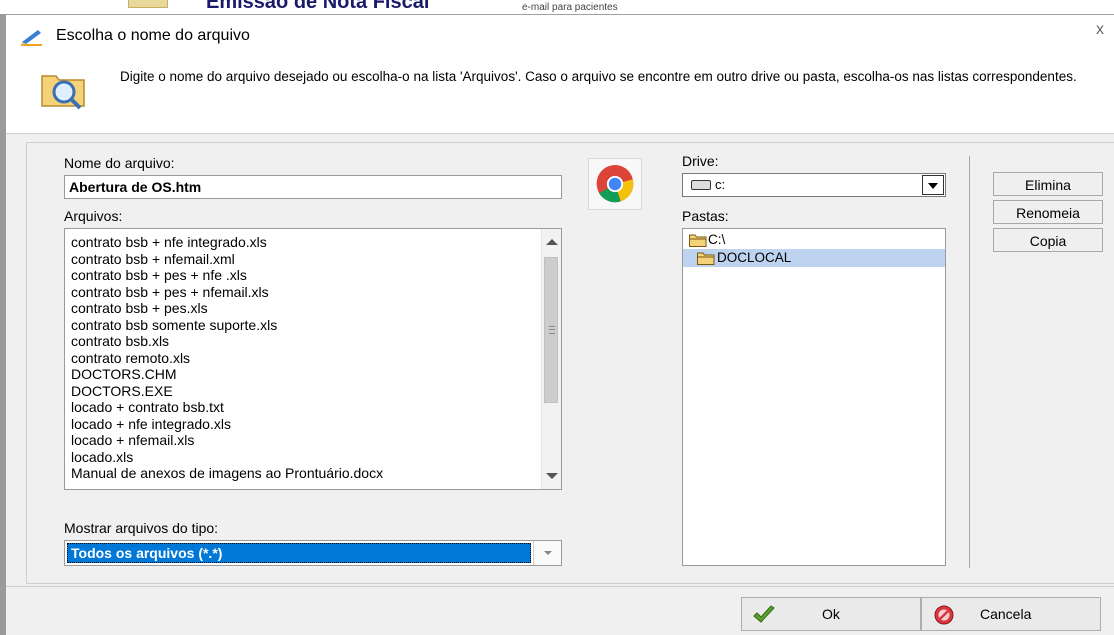  Describe the element at coordinates (814, 397) in the screenshot. I see `folders-listbox: C:\ DOCLOCAL` at that location.